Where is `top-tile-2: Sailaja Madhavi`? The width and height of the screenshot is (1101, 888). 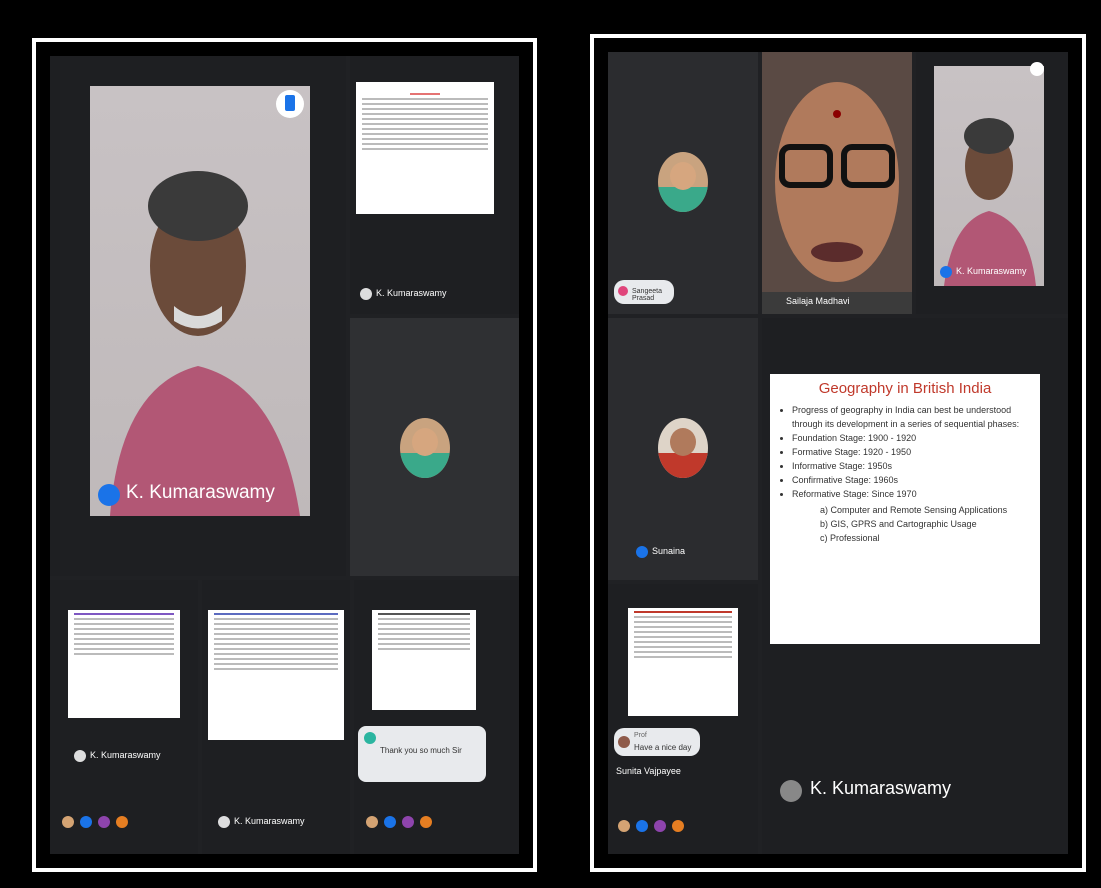
top-tile-2: Sailaja Madhavi is located at coordinates (837, 183).